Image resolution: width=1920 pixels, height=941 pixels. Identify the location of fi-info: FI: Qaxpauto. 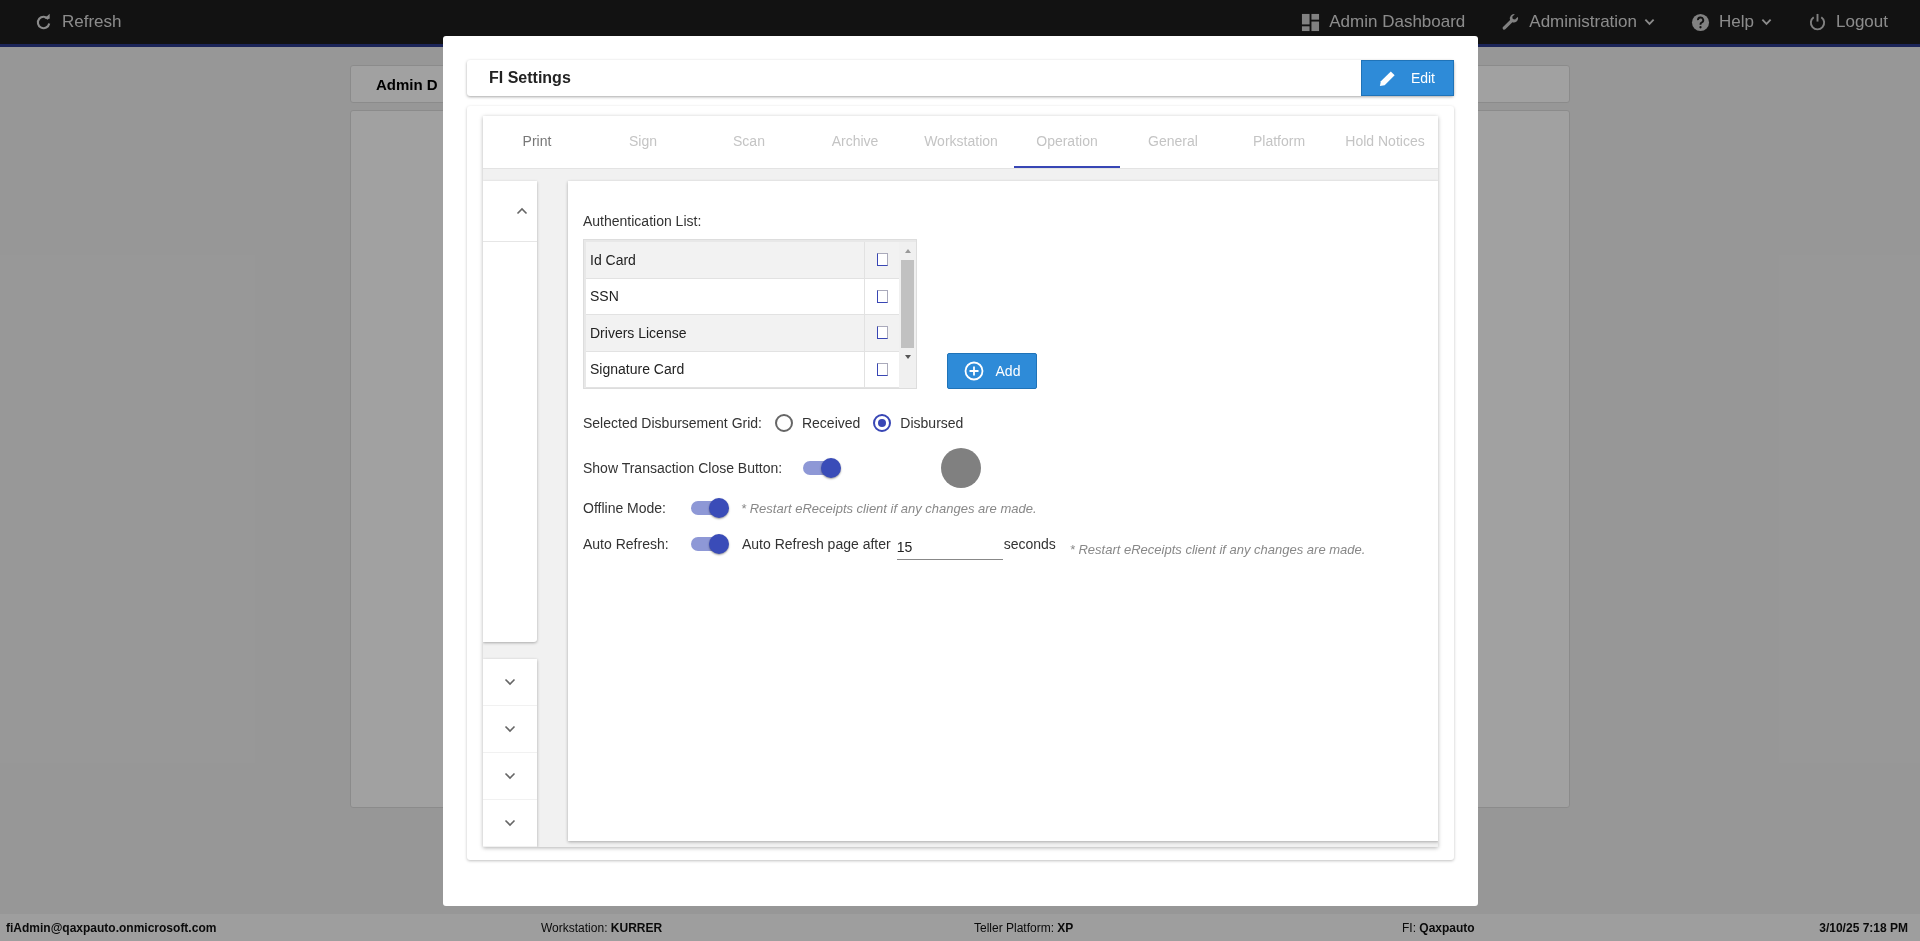
(1438, 927).